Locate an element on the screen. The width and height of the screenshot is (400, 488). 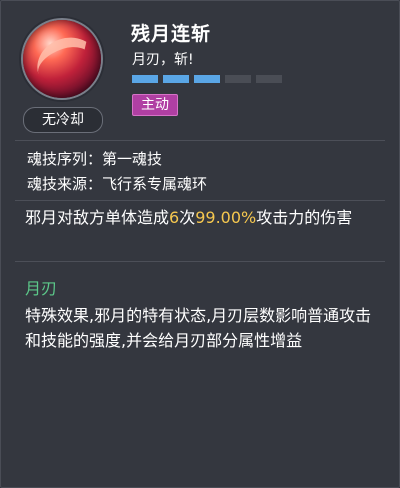
cooldown-tag: 无冷却 is located at coordinates (63, 120).